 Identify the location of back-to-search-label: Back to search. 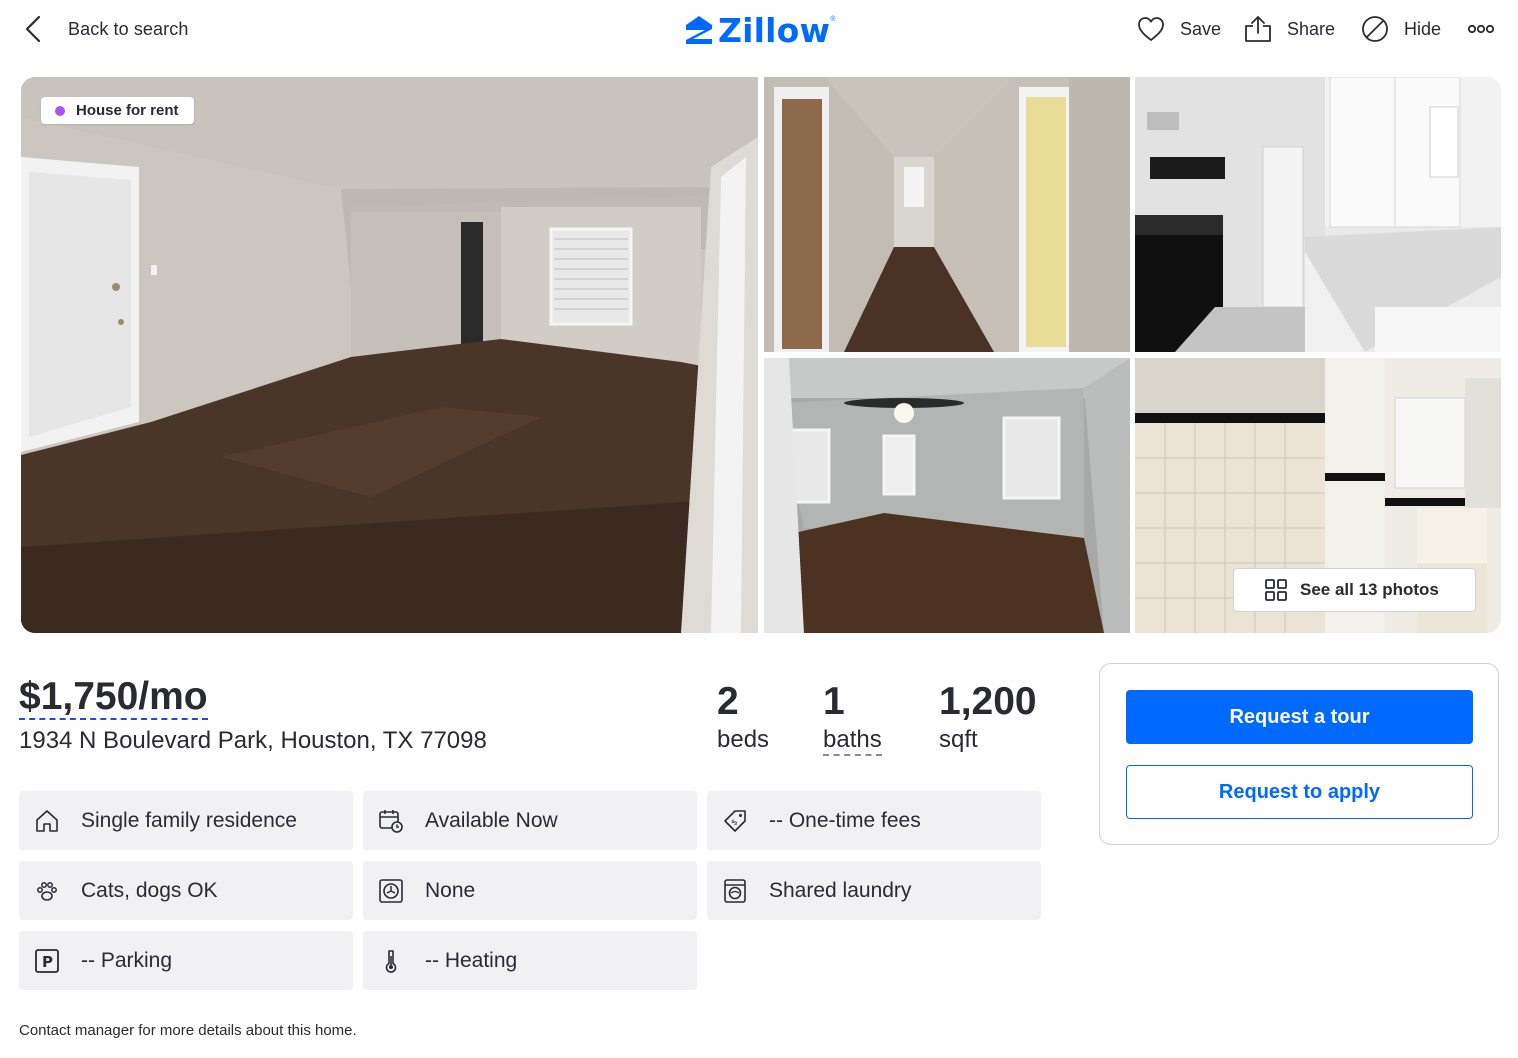
(128, 28).